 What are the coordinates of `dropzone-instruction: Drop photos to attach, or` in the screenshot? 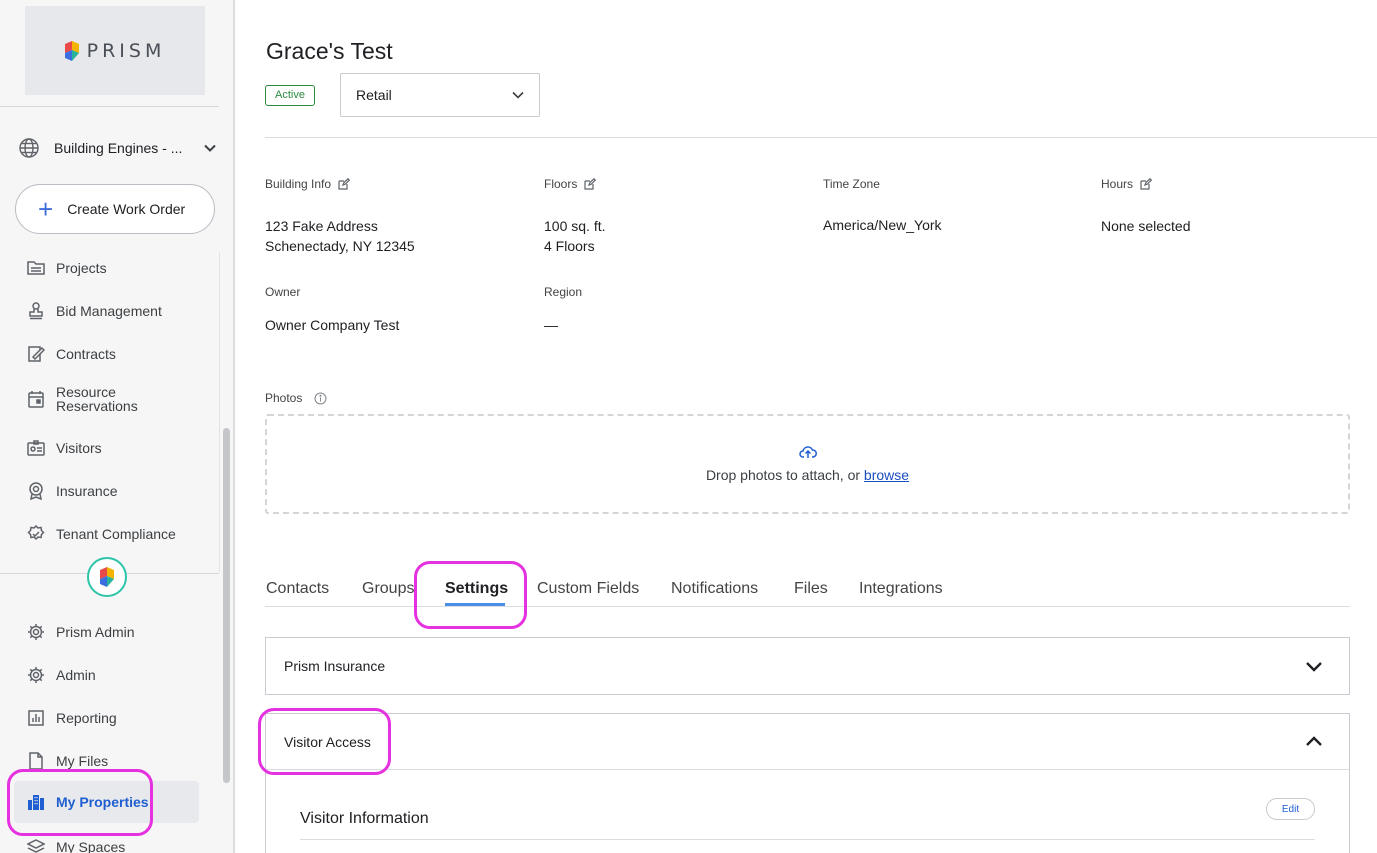 It's located at (784, 475).